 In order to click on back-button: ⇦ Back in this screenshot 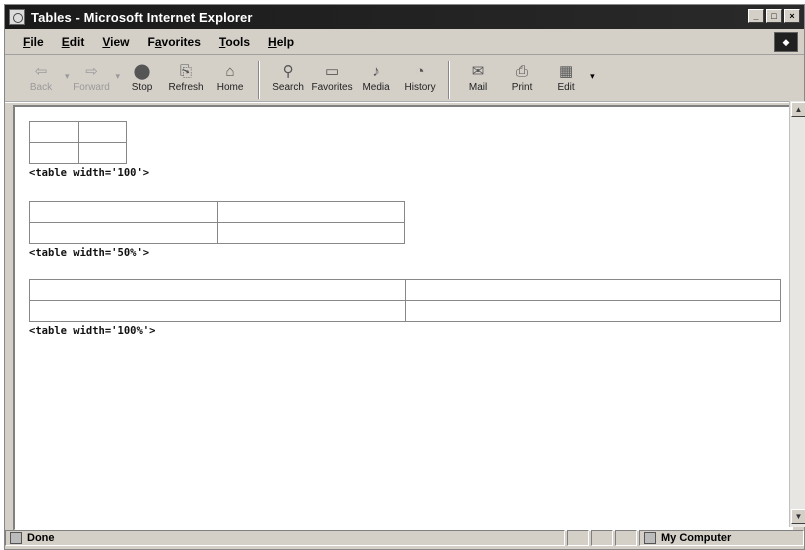, I will do `click(41, 77)`.